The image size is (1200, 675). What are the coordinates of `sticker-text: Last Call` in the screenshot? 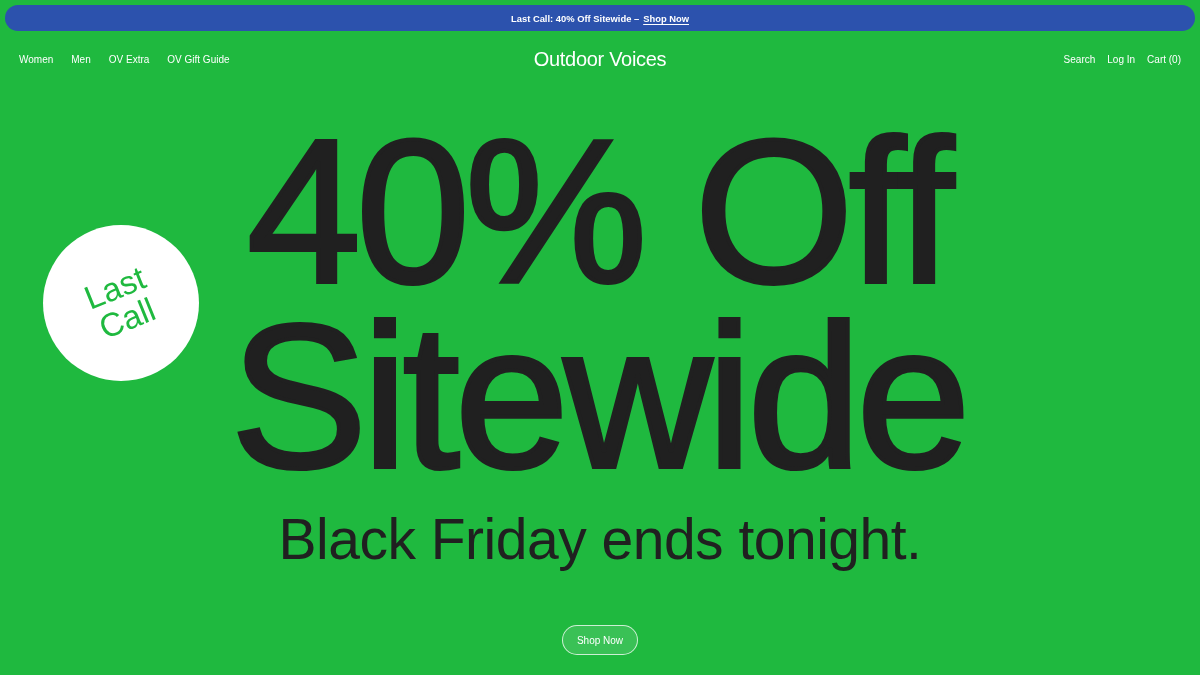 It's located at (119, 303).